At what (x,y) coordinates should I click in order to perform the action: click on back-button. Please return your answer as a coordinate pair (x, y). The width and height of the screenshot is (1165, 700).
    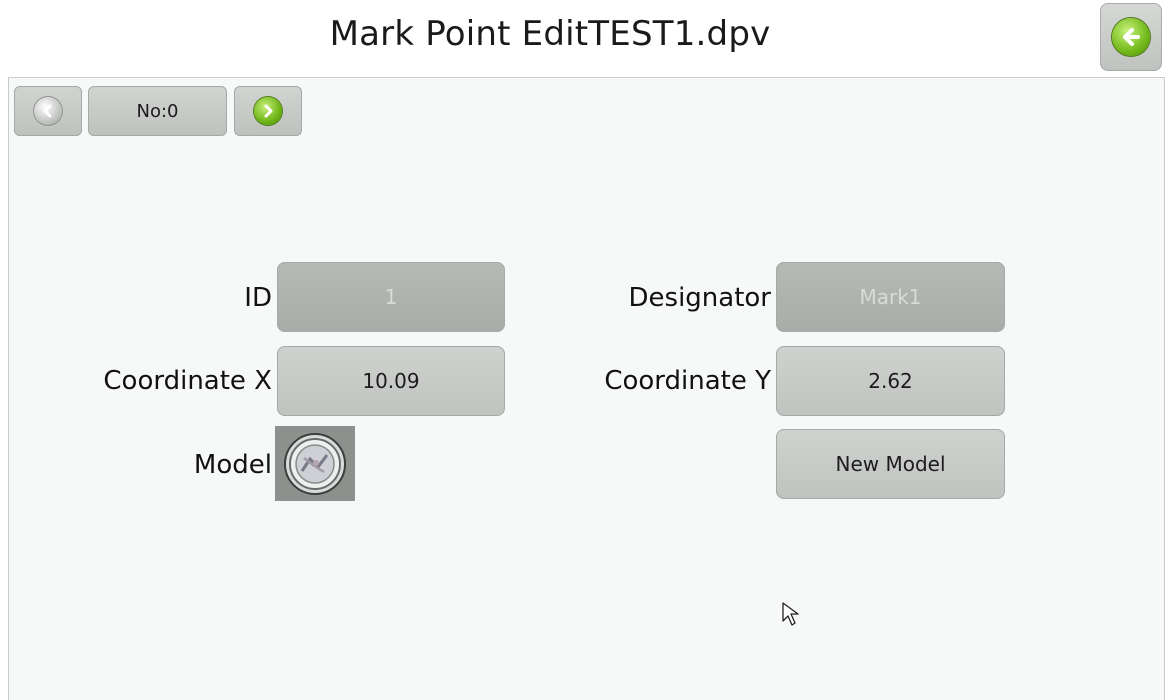
    Looking at the image, I should click on (1131, 37).